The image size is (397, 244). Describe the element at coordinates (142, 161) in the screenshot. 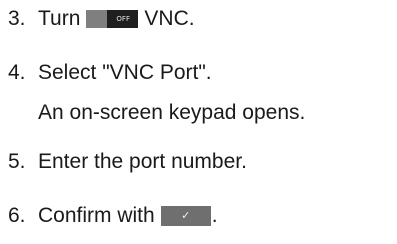

I see `step-text: Enter the port number.` at that location.